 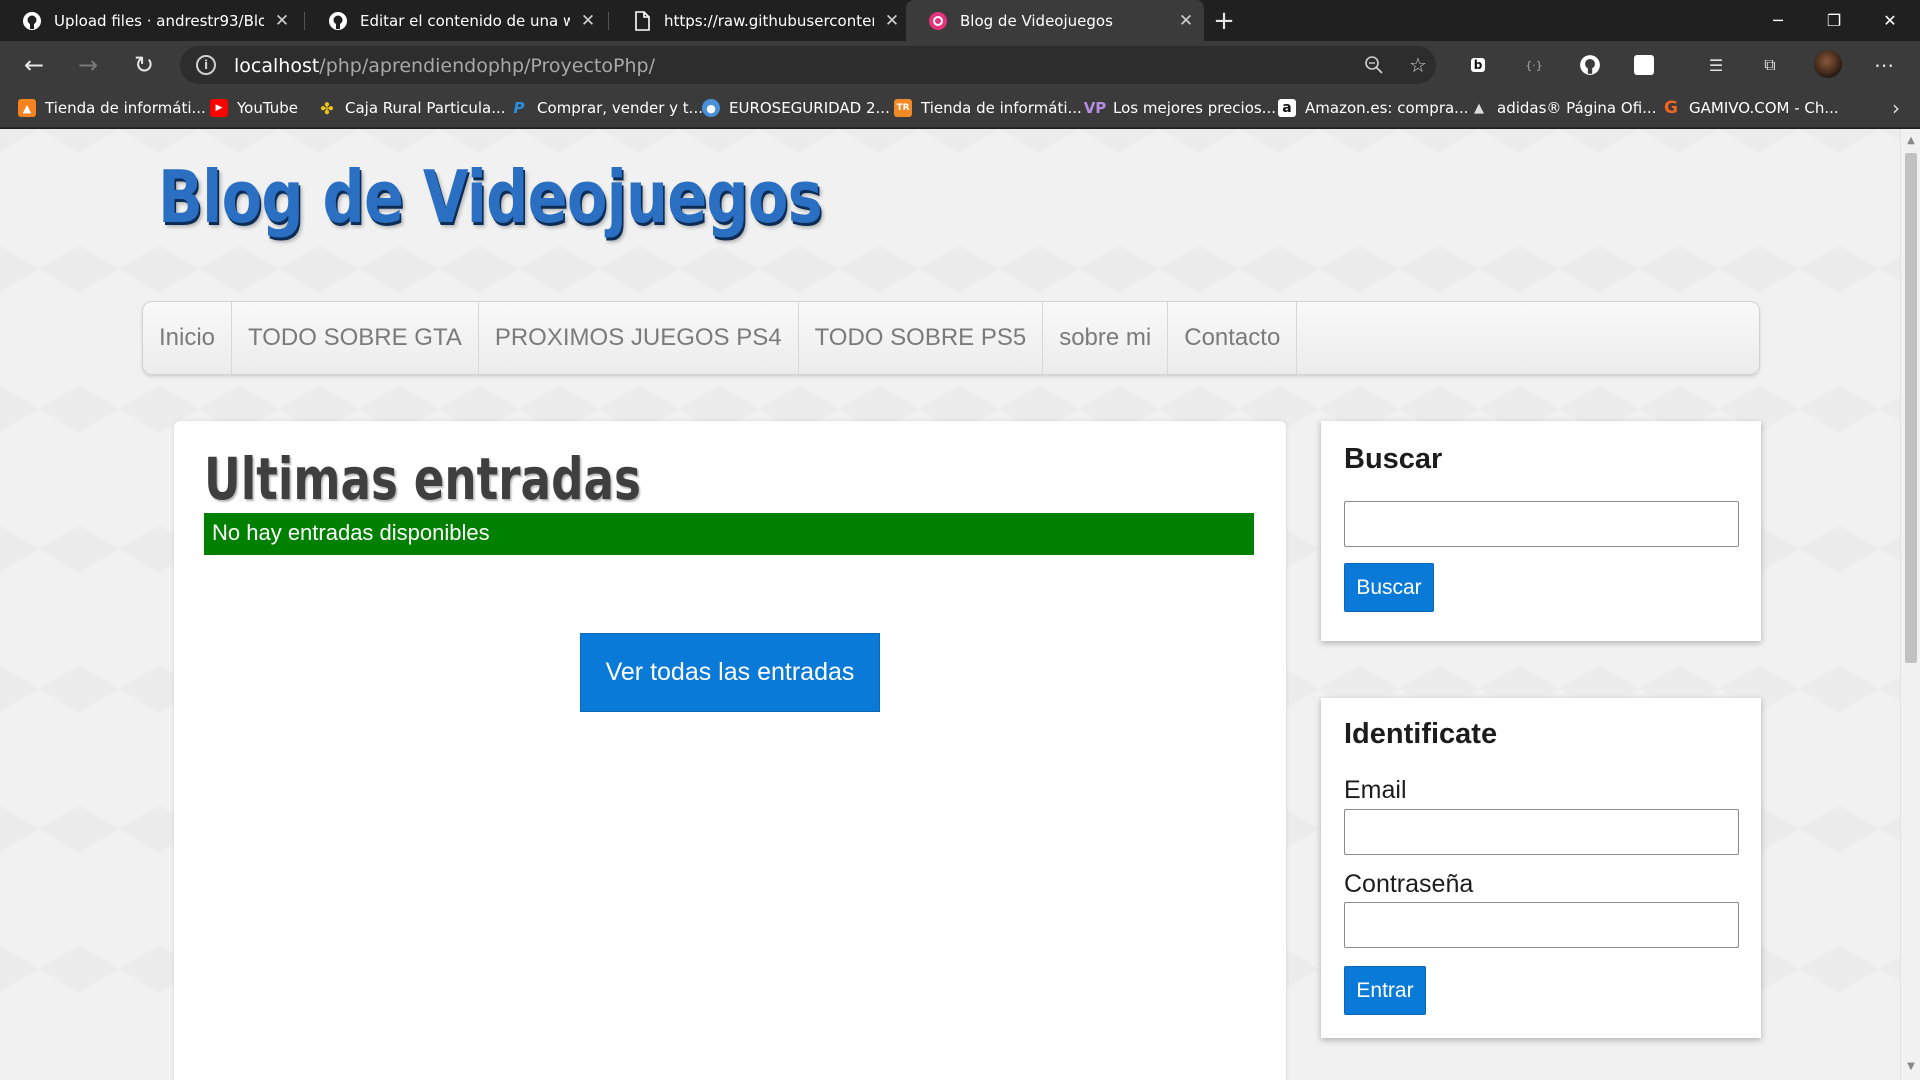 What do you see at coordinates (1890, 20) in the screenshot?
I see `window-close-icon: ✕` at bounding box center [1890, 20].